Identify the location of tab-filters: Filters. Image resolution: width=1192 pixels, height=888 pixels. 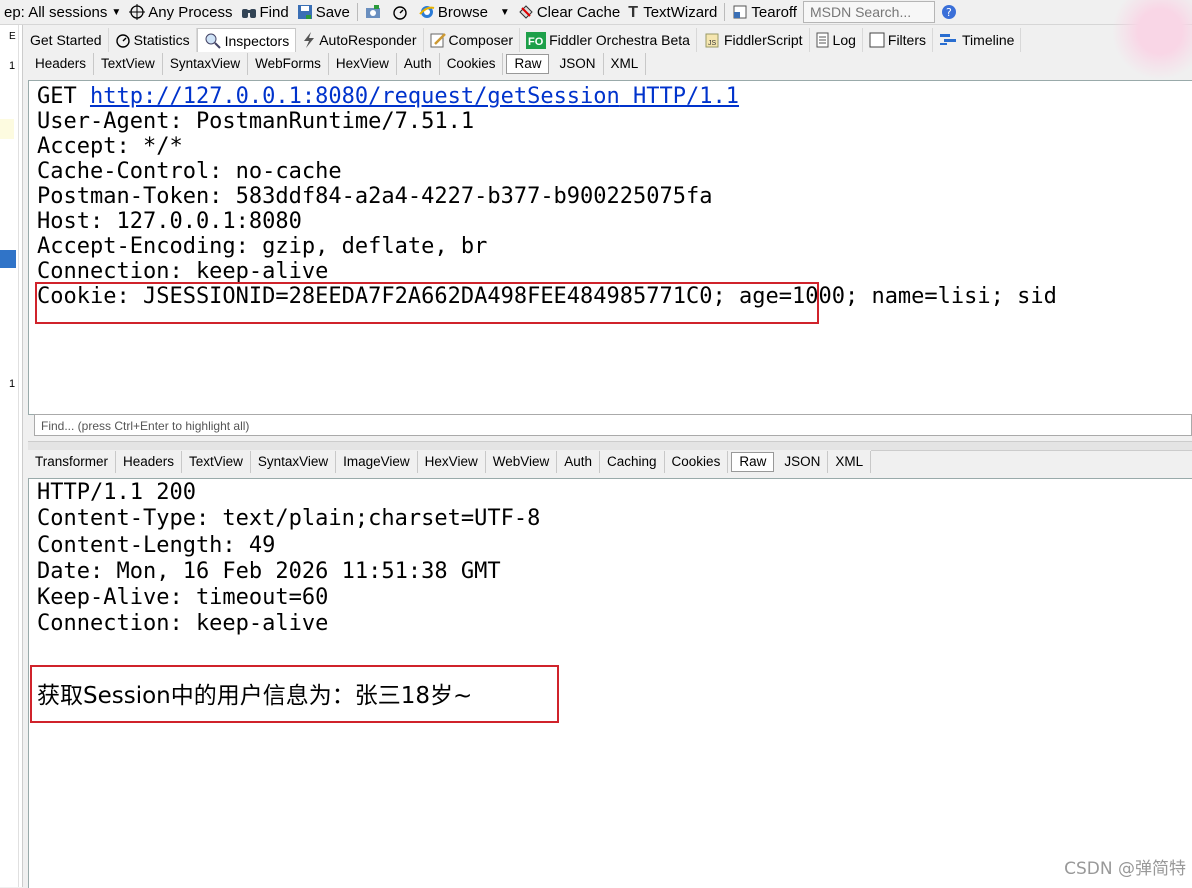
(898, 40).